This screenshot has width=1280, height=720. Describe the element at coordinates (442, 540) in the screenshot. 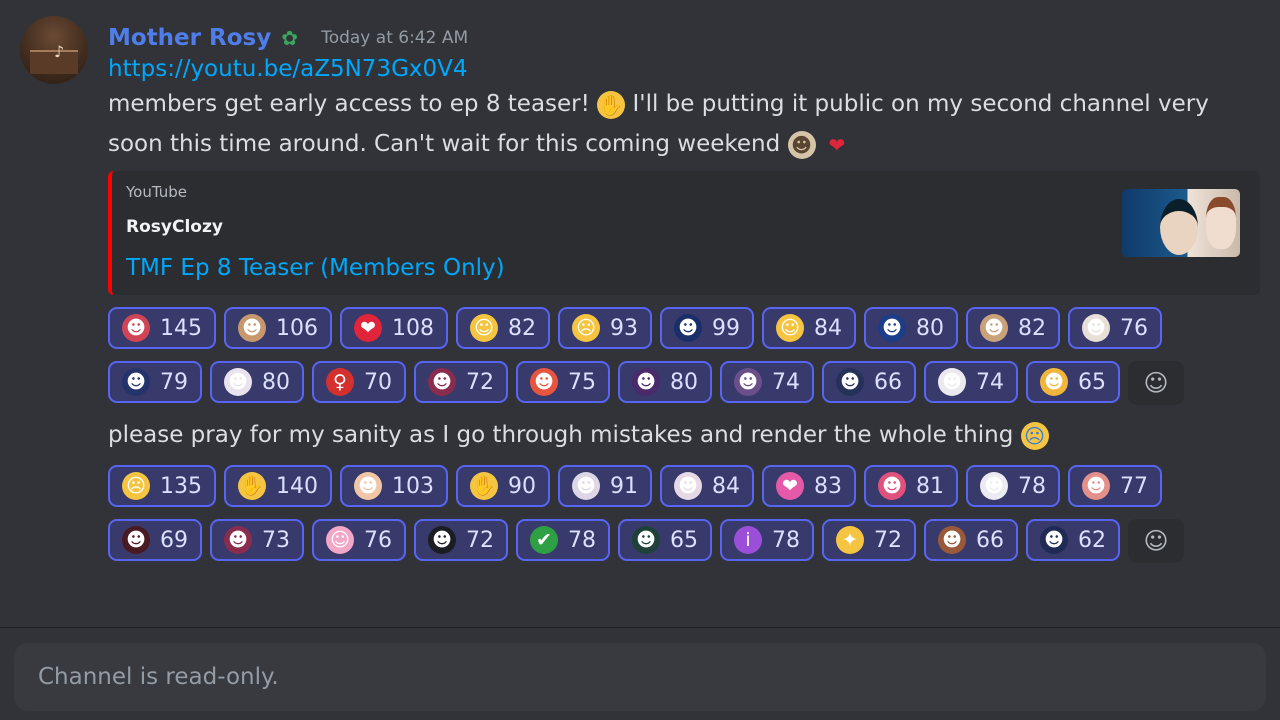

I see `anime-black-hair-icon: ☻` at that location.